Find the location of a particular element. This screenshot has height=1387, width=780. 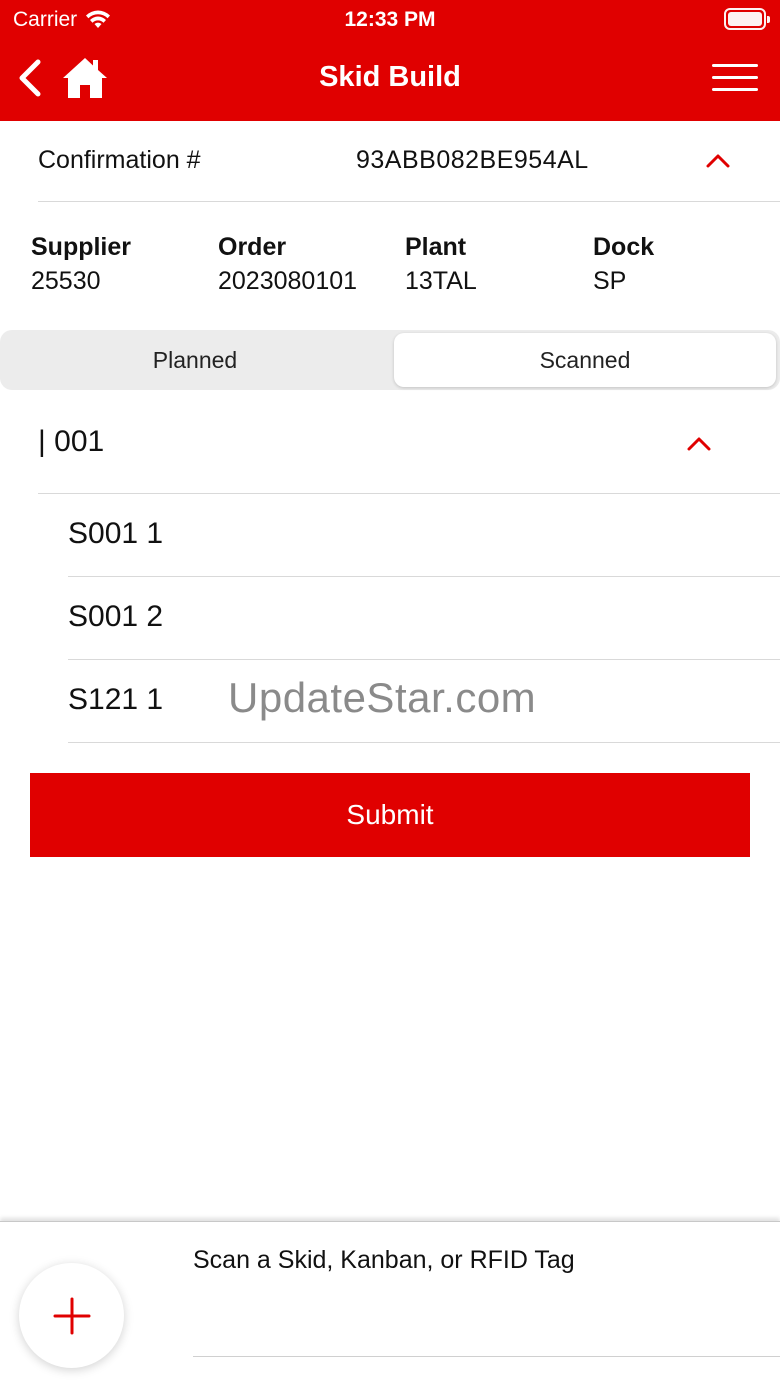

add-button is located at coordinates (71, 1315).